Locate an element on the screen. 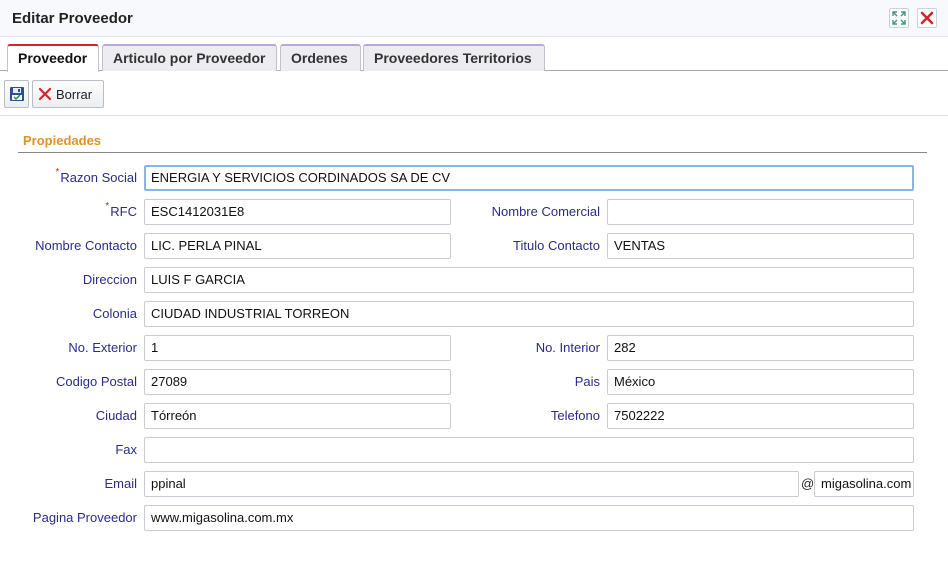  window-titlebar: Editar Proveedor is located at coordinates (474, 18).